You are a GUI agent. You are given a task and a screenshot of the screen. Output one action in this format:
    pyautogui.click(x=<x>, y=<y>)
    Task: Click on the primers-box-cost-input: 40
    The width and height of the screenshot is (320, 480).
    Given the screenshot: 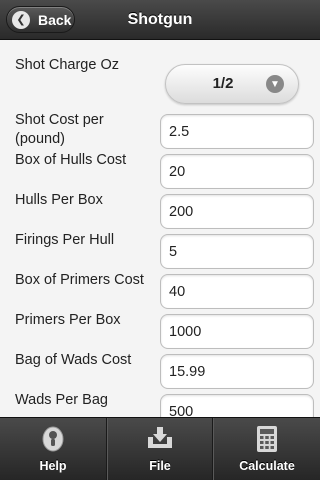 What is the action you would take?
    pyautogui.click(x=237, y=291)
    